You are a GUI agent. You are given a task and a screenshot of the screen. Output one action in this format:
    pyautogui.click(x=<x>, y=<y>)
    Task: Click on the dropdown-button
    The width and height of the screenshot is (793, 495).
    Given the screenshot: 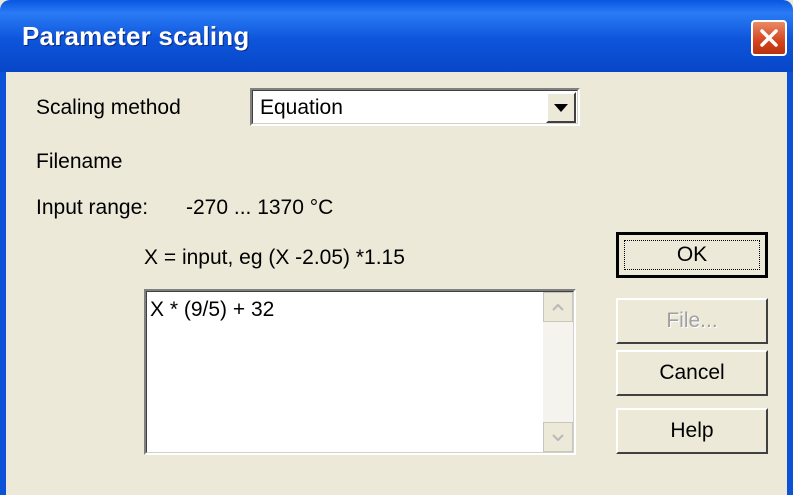 What is the action you would take?
    pyautogui.click(x=561, y=107)
    